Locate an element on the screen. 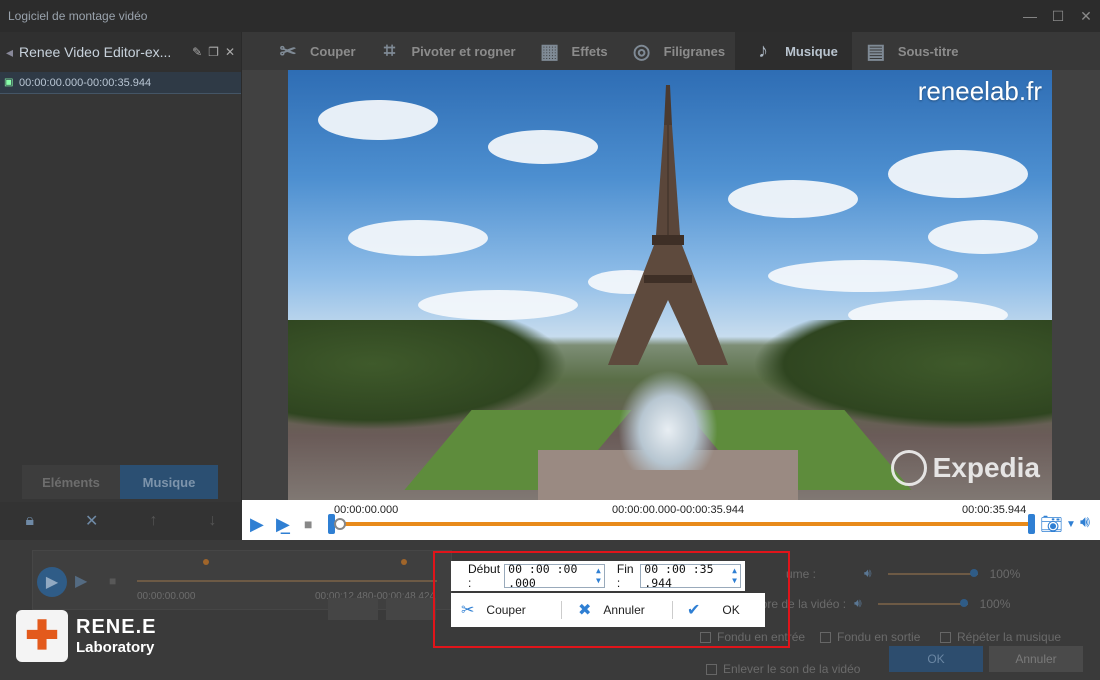 This screenshot has height=680, width=1100. clip-range: 00:00:00.000-00:00:35.944 is located at coordinates (85, 82).